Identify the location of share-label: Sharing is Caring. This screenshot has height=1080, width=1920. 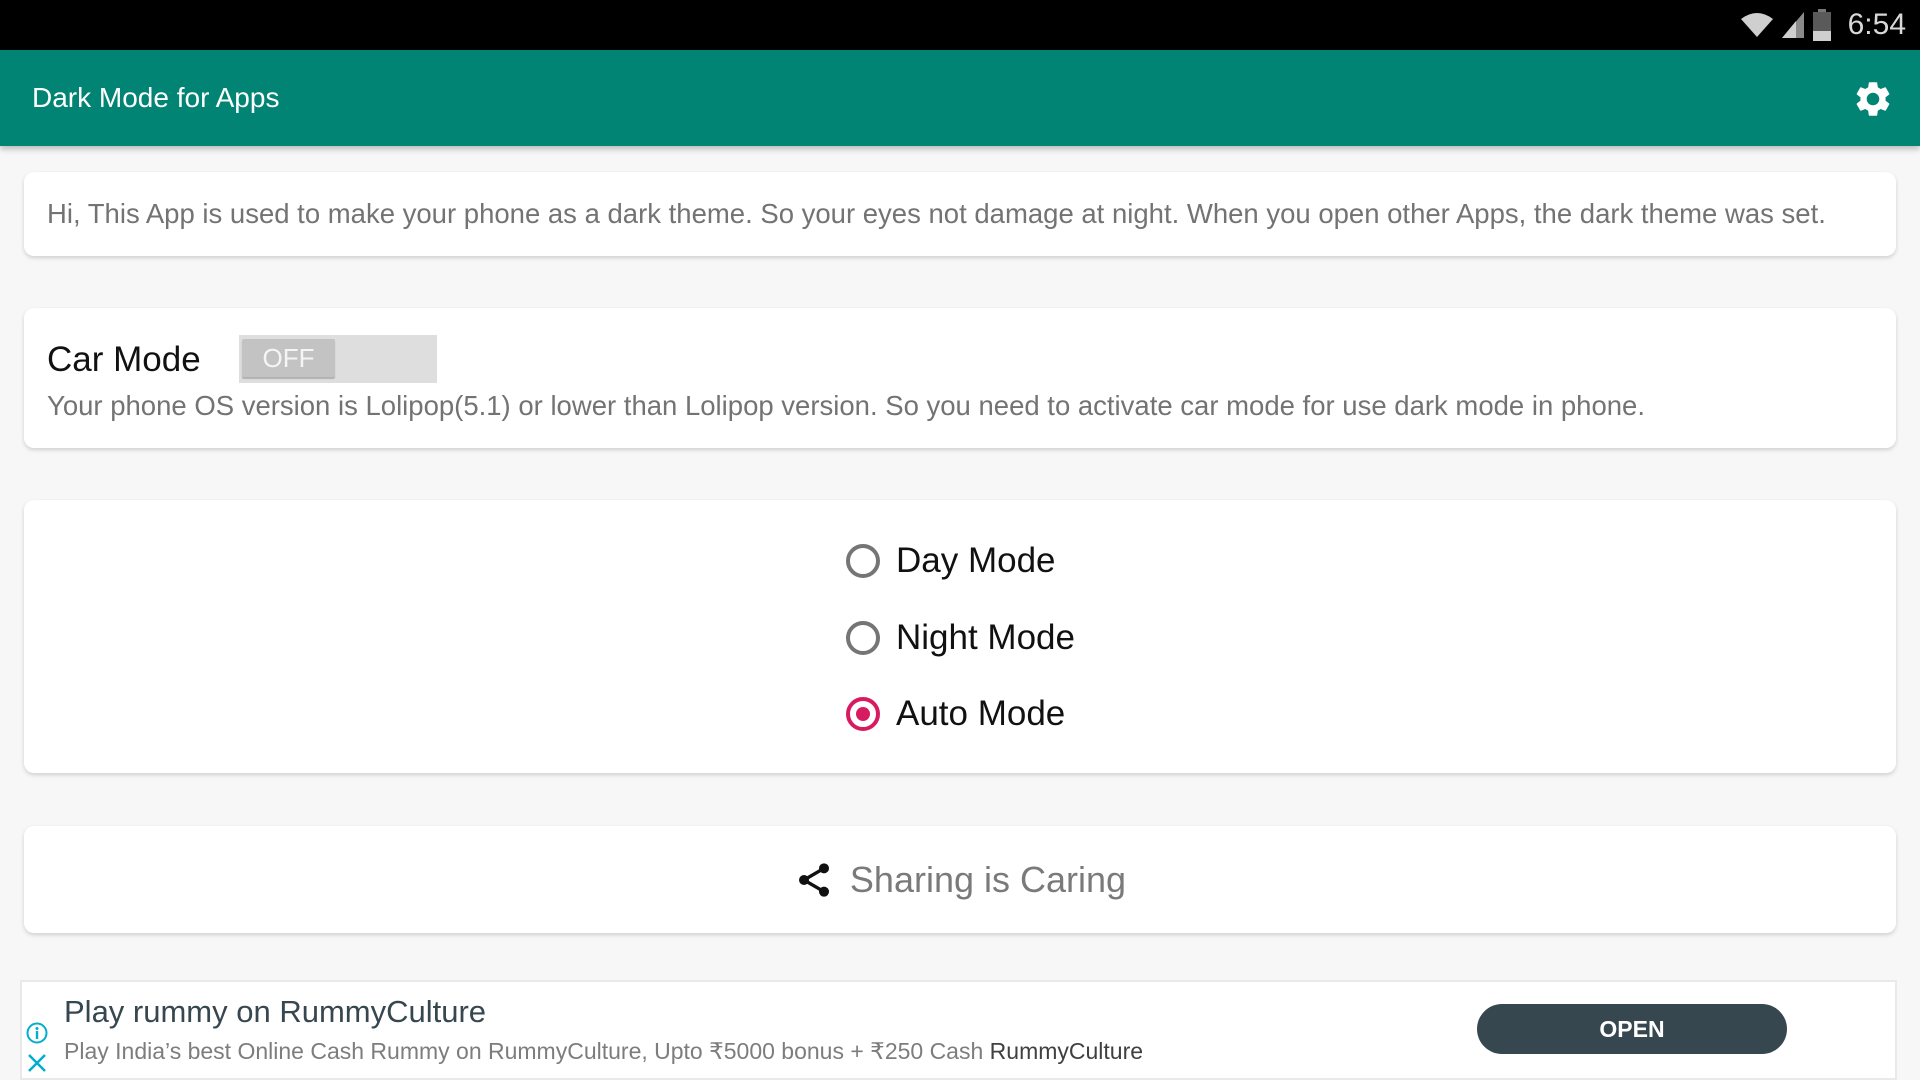
(988, 879).